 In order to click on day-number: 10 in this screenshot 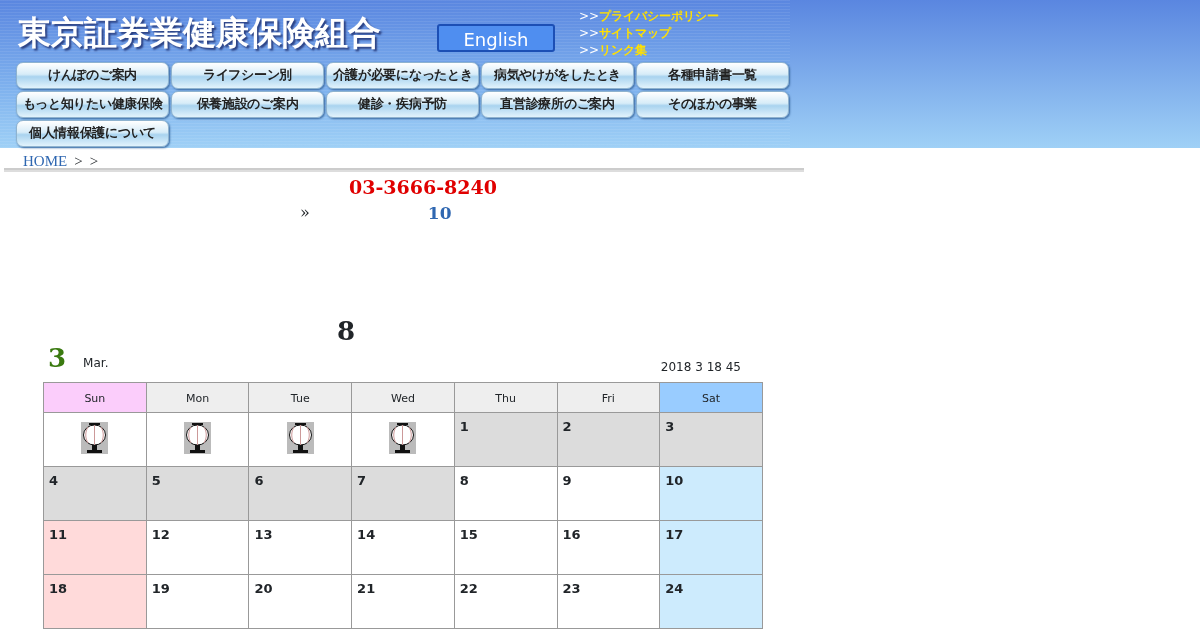, I will do `click(674, 481)`.